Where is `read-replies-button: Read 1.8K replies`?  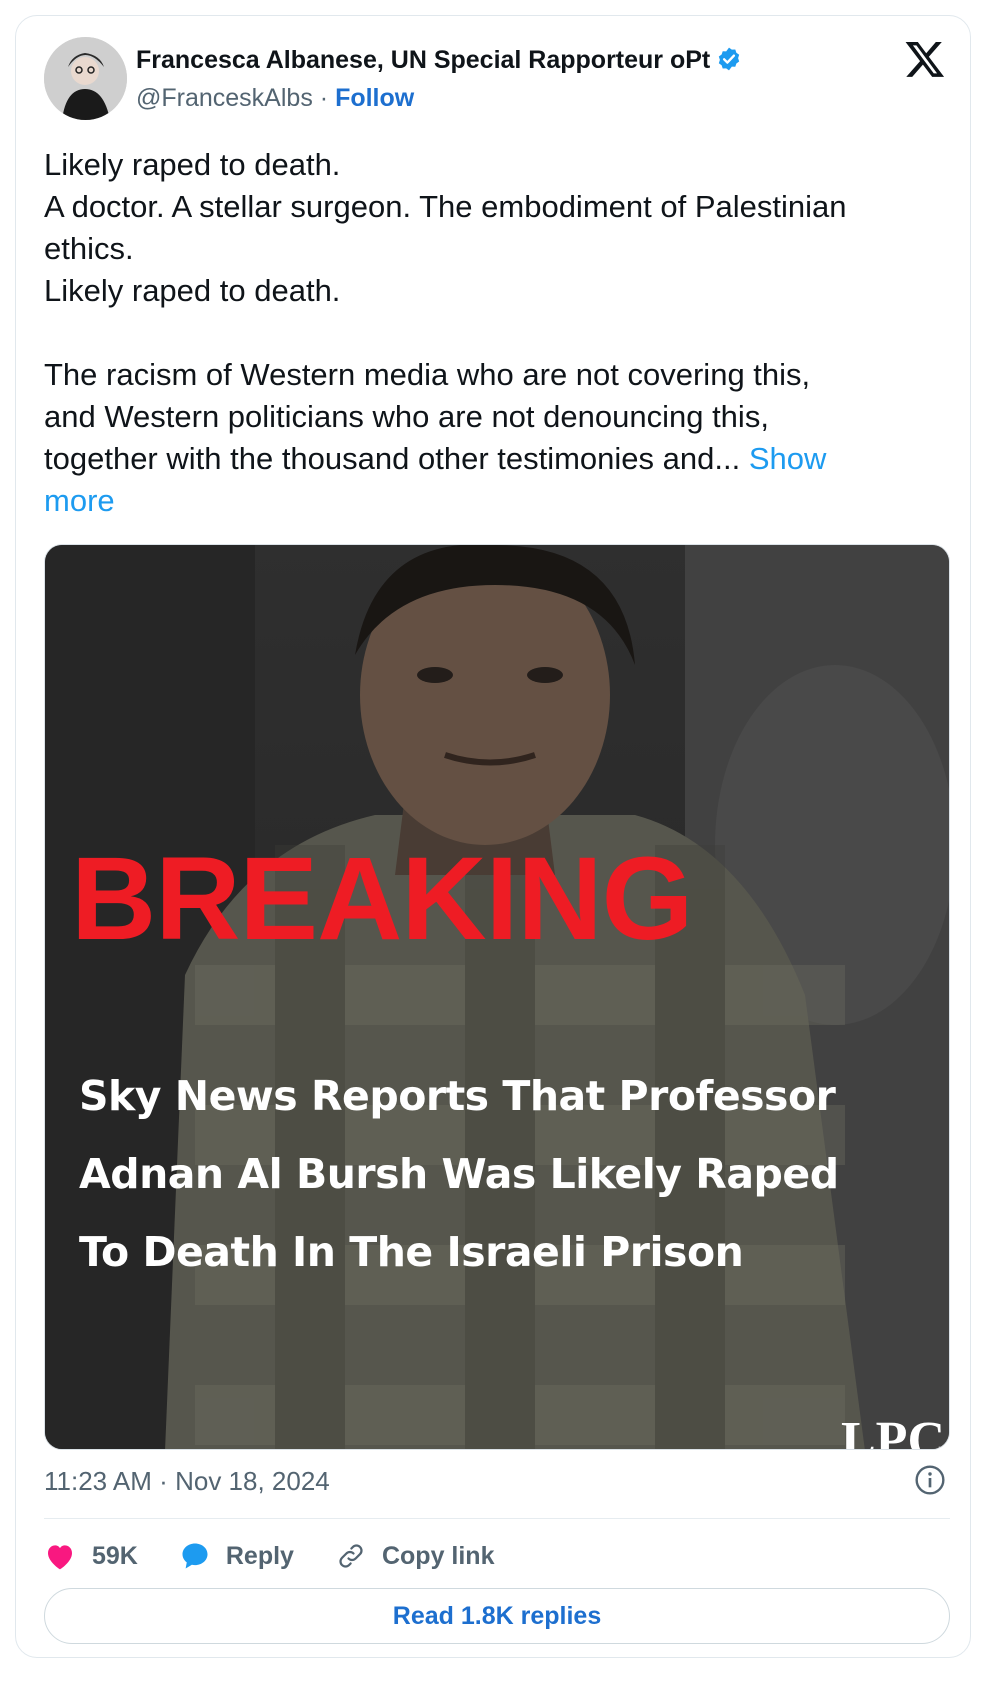 read-replies-button: Read 1.8K replies is located at coordinates (497, 1616).